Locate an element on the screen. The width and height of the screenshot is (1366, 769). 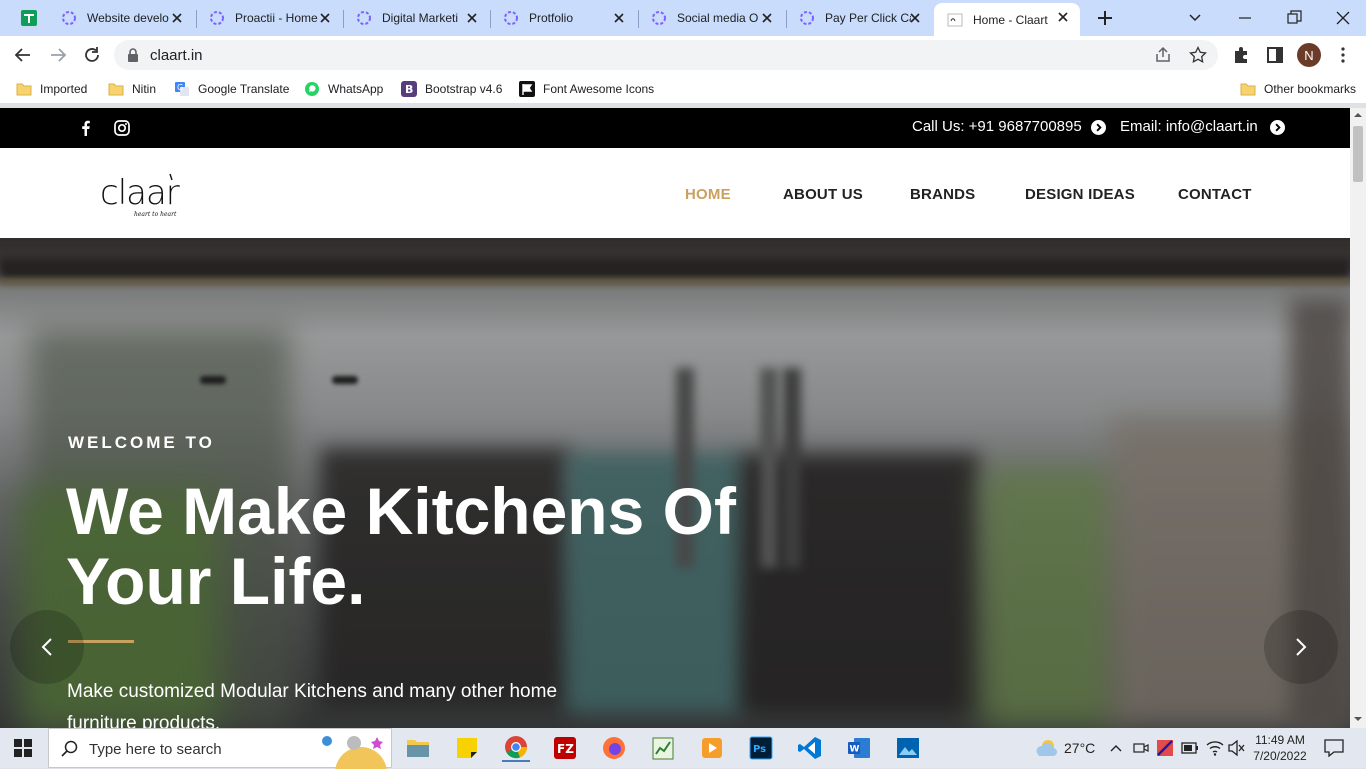
scroll-up-arrow-icon is located at coordinates (1358, 115).